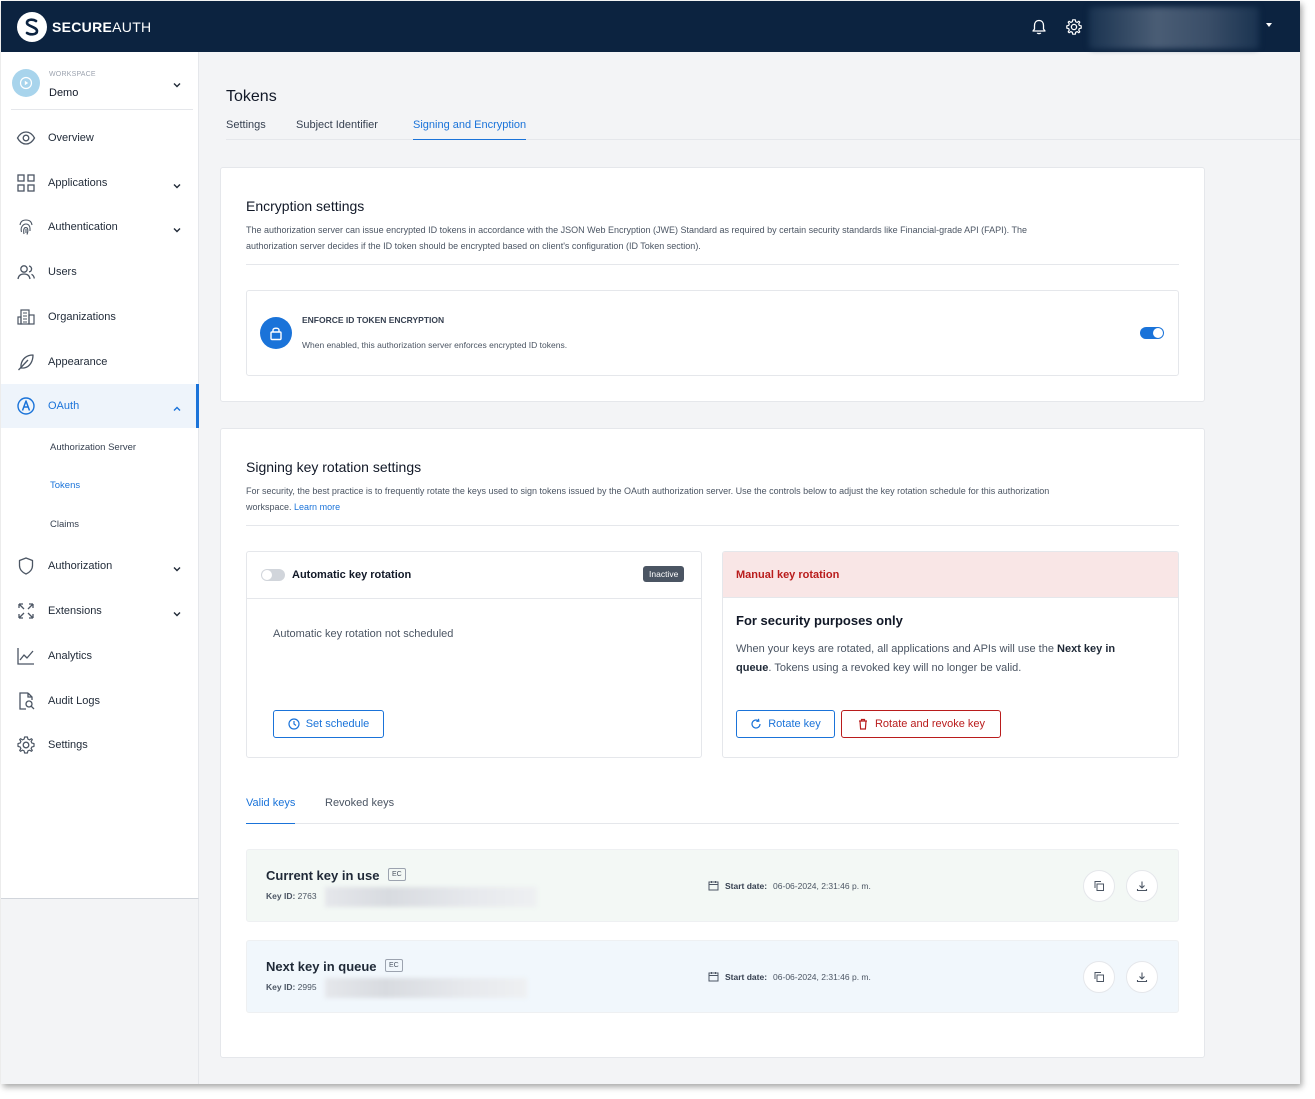 Image resolution: width=1315 pixels, height=1099 pixels. Describe the element at coordinates (373, 320) in the screenshot. I see `enforce-encryption-title: ENFORCE ID TOKEN ENCRYPTION` at that location.